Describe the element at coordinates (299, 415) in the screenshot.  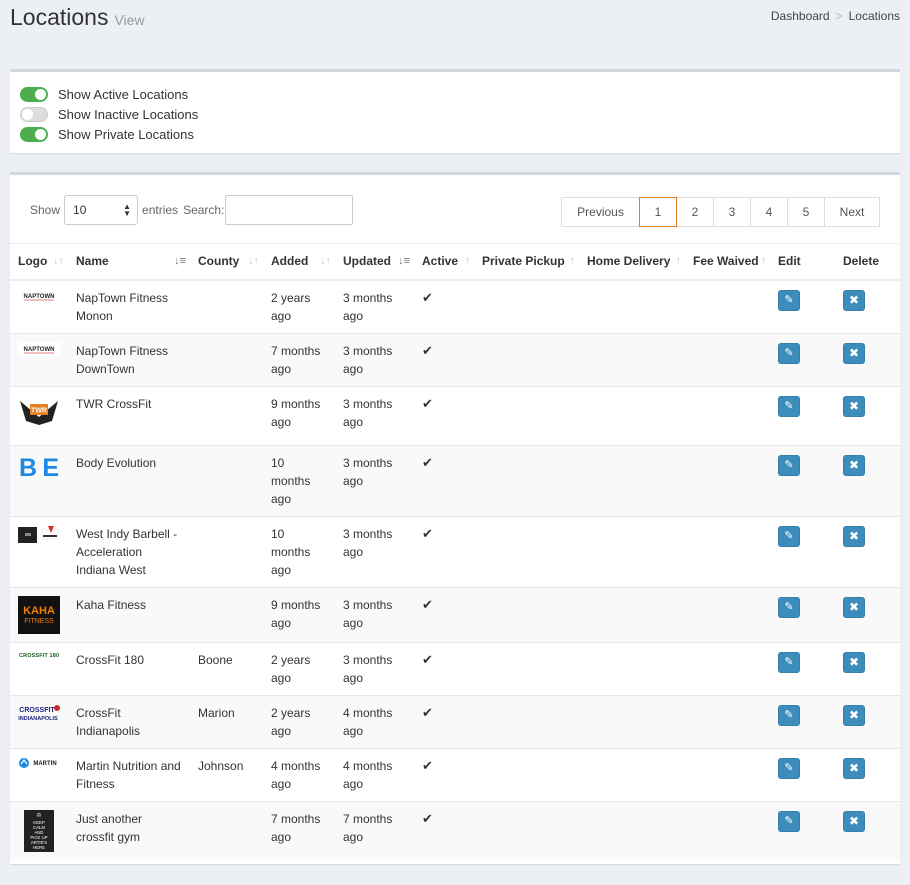
I see `cell-added: 9 months ago` at that location.